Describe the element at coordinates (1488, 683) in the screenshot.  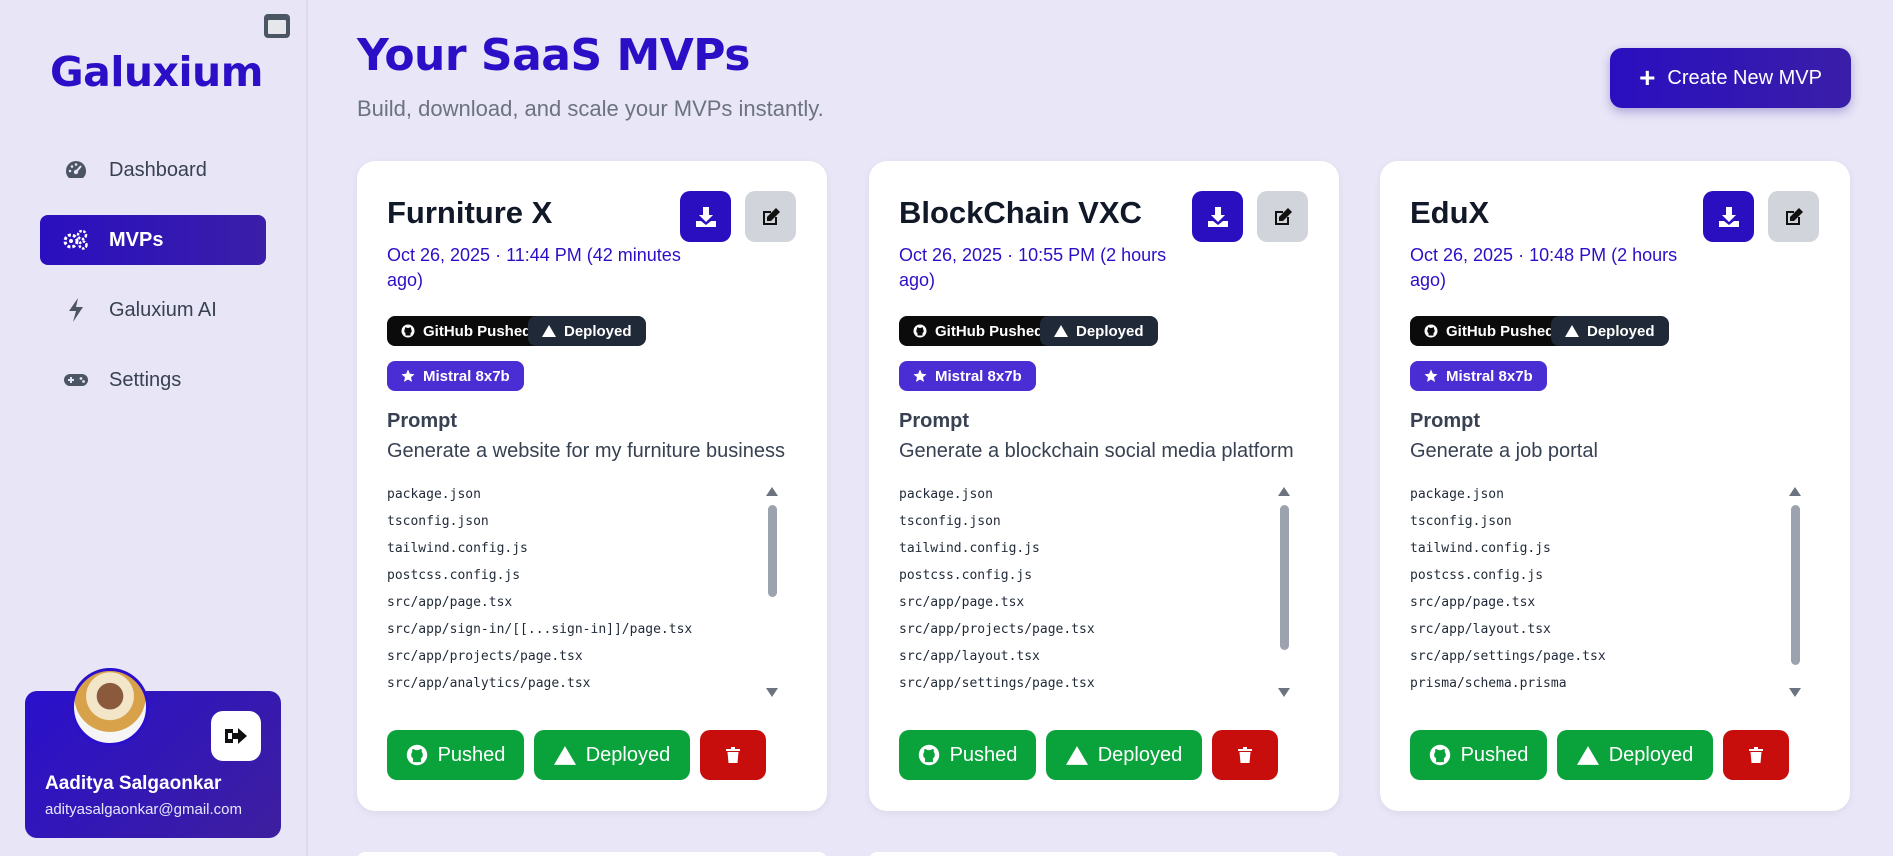
I see `file-item: prisma/schema.prisma` at that location.